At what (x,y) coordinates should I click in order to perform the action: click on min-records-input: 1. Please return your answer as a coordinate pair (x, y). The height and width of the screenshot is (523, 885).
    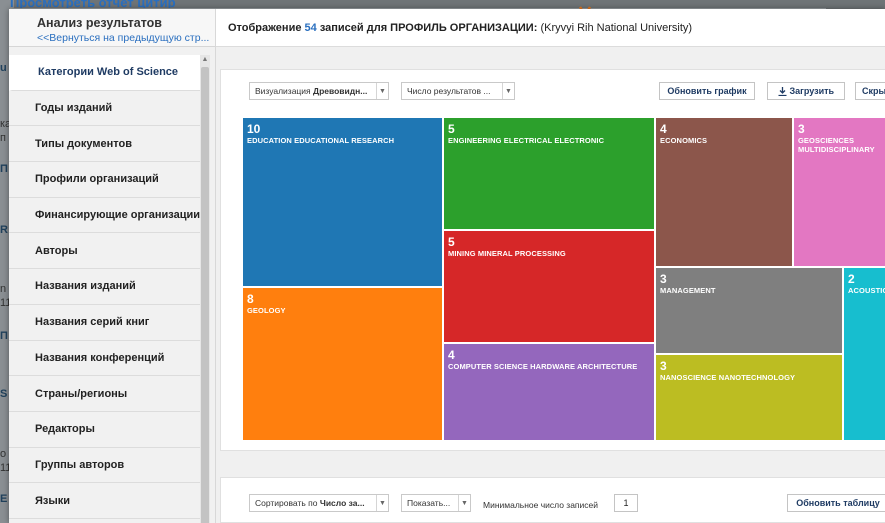
    Looking at the image, I should click on (626, 503).